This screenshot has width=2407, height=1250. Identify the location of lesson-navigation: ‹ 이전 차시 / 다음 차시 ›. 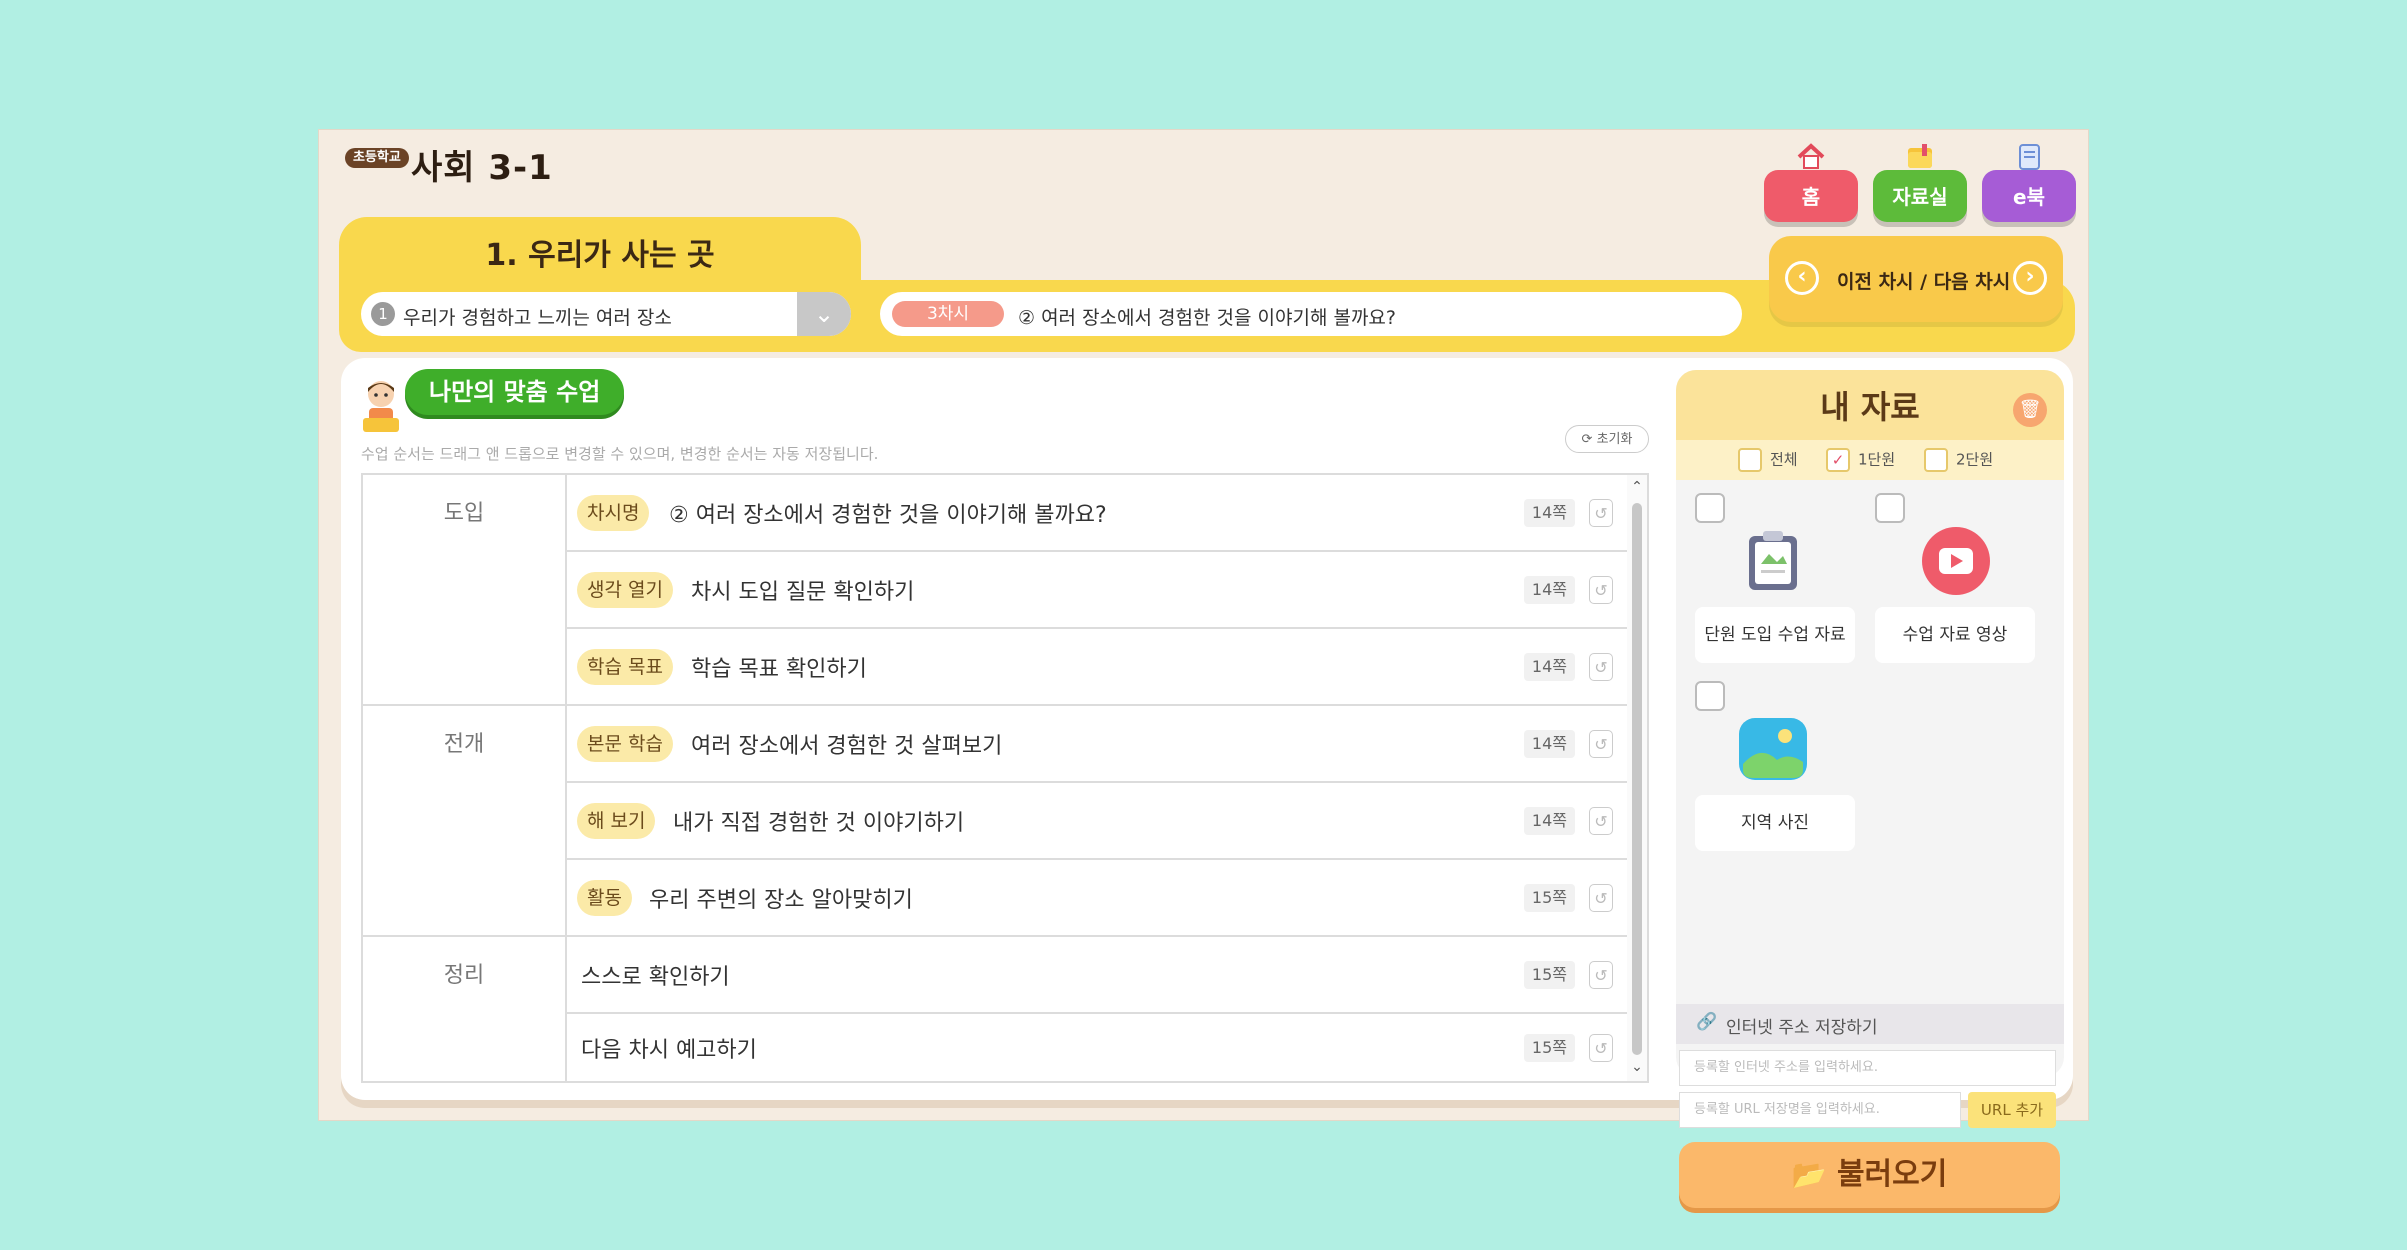
(1916, 279).